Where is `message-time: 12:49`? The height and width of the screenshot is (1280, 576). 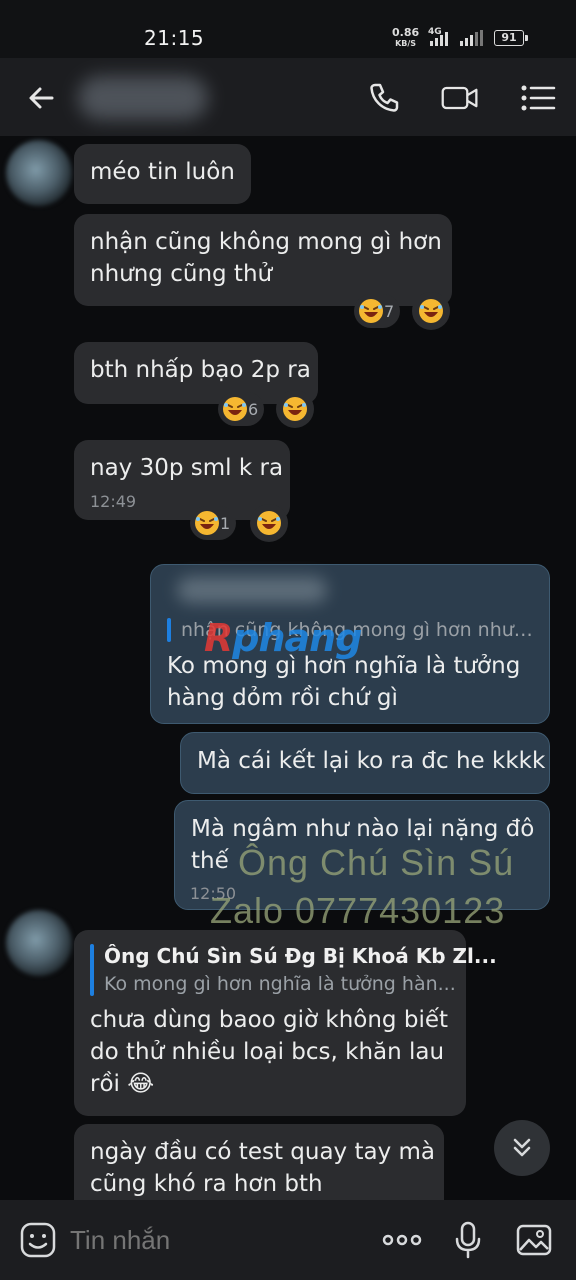
message-time: 12:49 is located at coordinates (113, 501).